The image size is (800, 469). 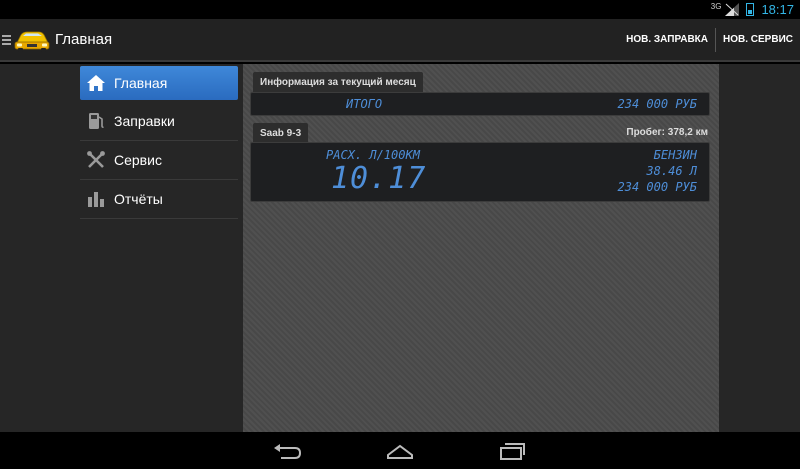 I want to click on sidebar-item-label: Сервис, so click(x=138, y=160).